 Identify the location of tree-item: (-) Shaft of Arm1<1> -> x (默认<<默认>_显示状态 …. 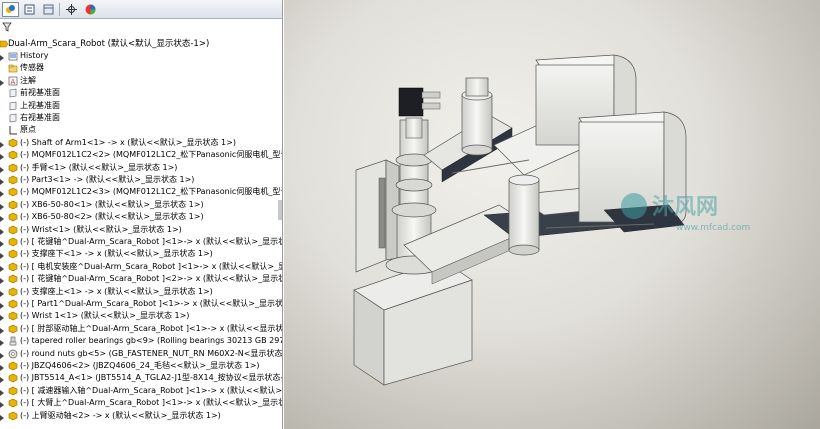
(141, 143).